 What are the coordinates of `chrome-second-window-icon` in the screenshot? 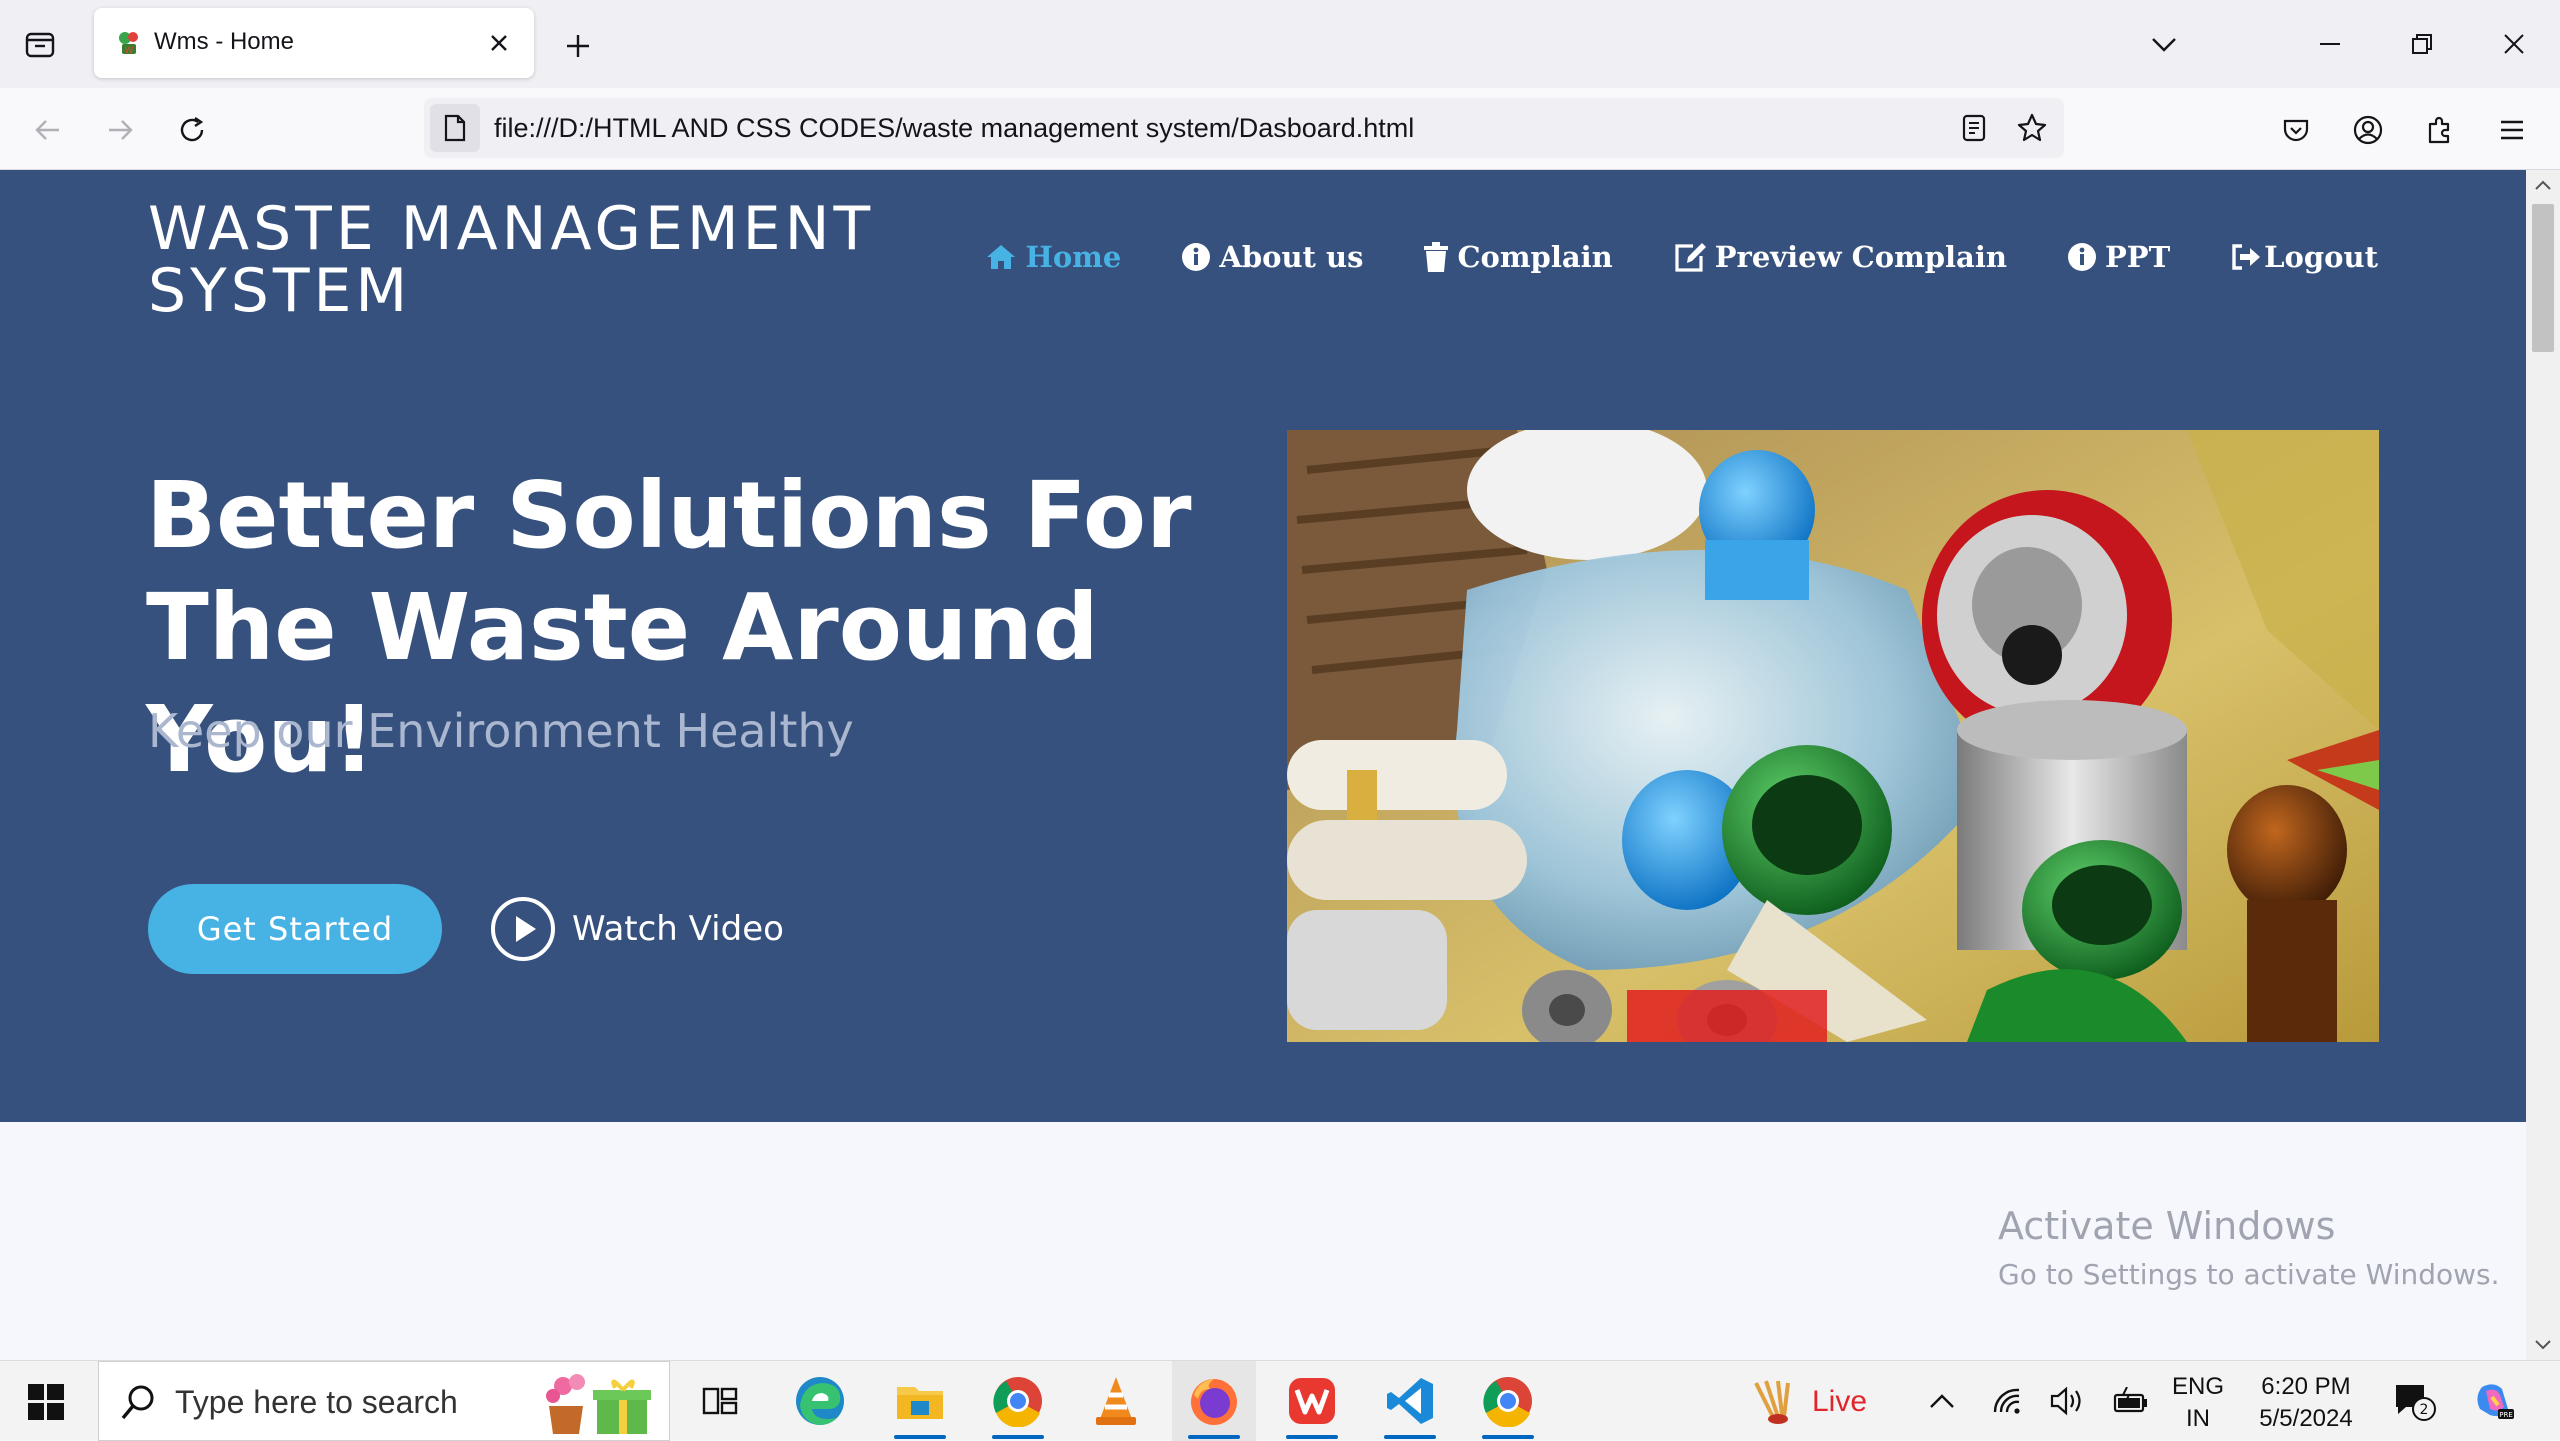 It's located at (1508, 1401).